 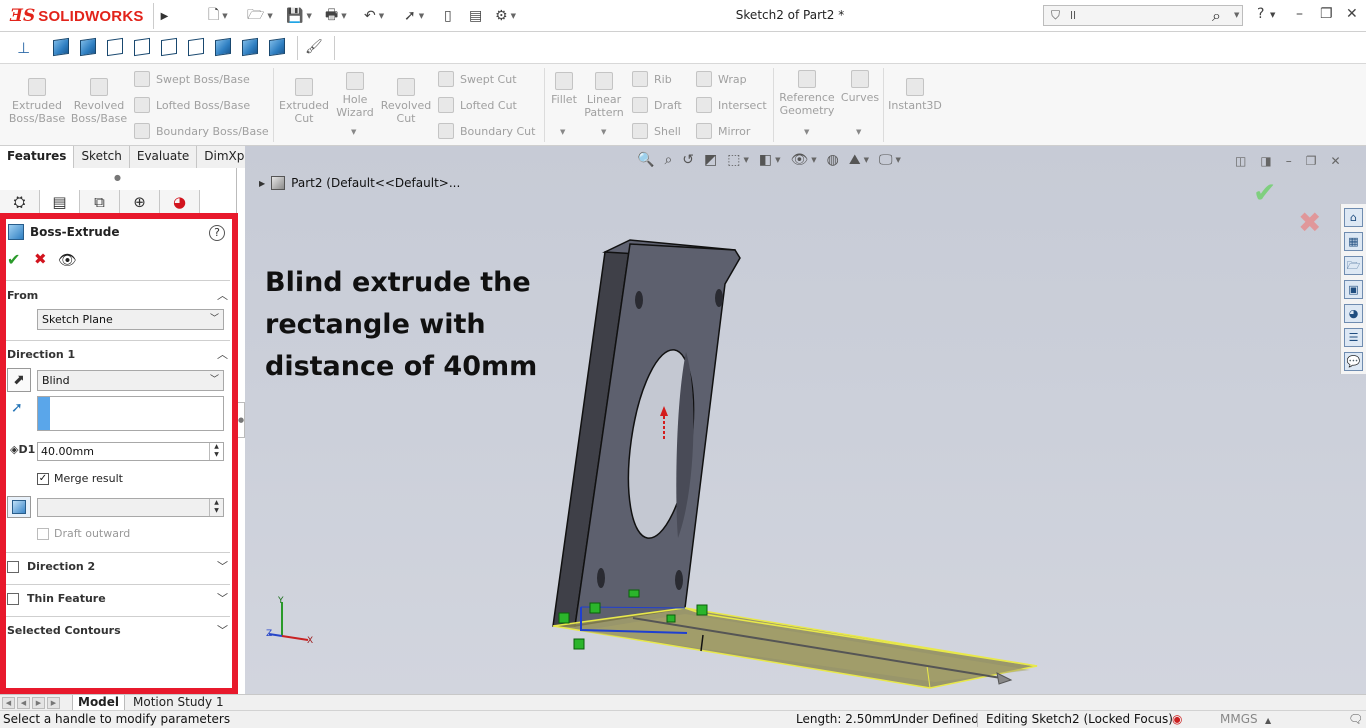 What do you see at coordinates (80, 478) in the screenshot?
I see `merge-result-checkbox: ✓ Merge result` at bounding box center [80, 478].